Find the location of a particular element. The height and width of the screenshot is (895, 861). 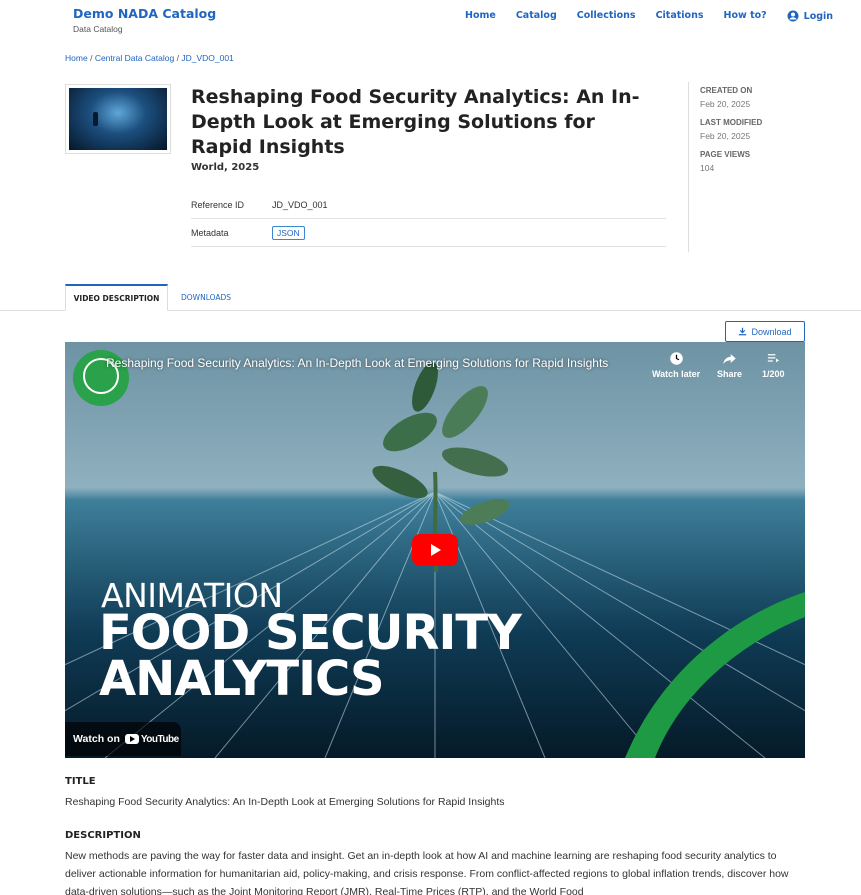

brand-subtitle: Data Catalog is located at coordinates (98, 29).